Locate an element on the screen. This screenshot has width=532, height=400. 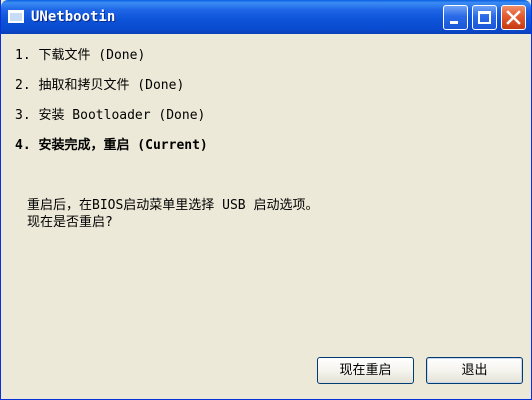
title-bar: UNetbootin is located at coordinates (266, 17).